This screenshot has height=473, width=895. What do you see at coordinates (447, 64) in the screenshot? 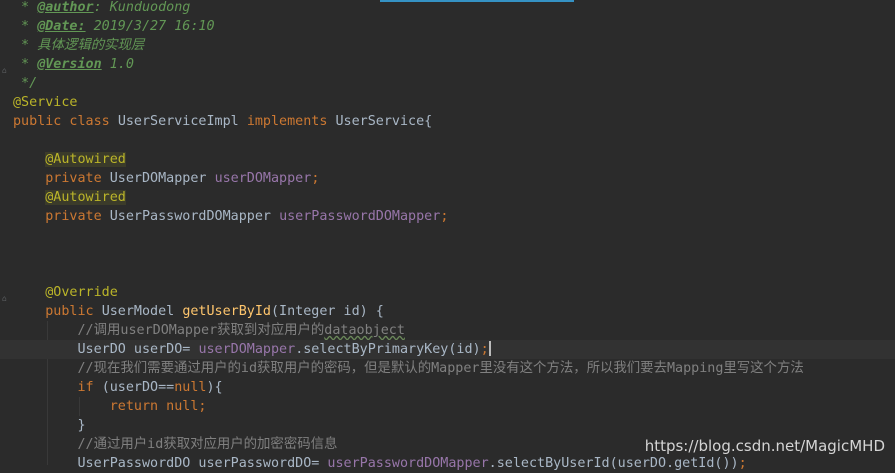
I see `code-line: * @Version 1.0` at bounding box center [447, 64].